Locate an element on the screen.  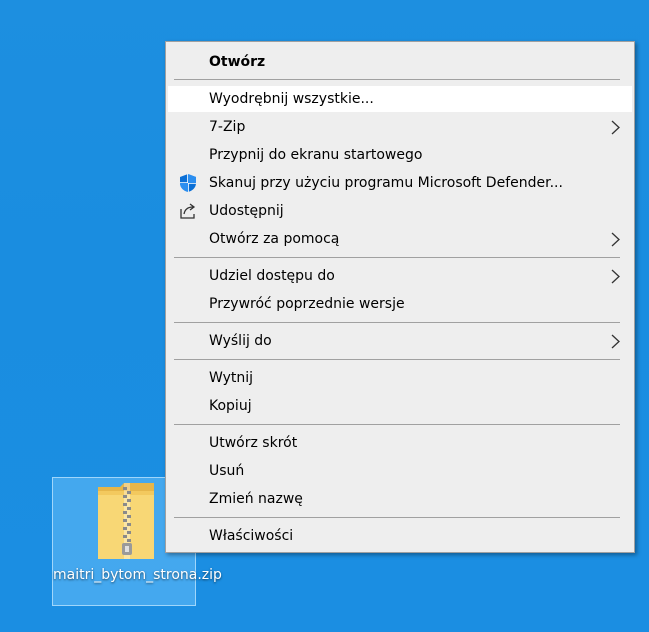
menu-item-restore-versions: Przywróć poprzednie wersje is located at coordinates (400, 304).